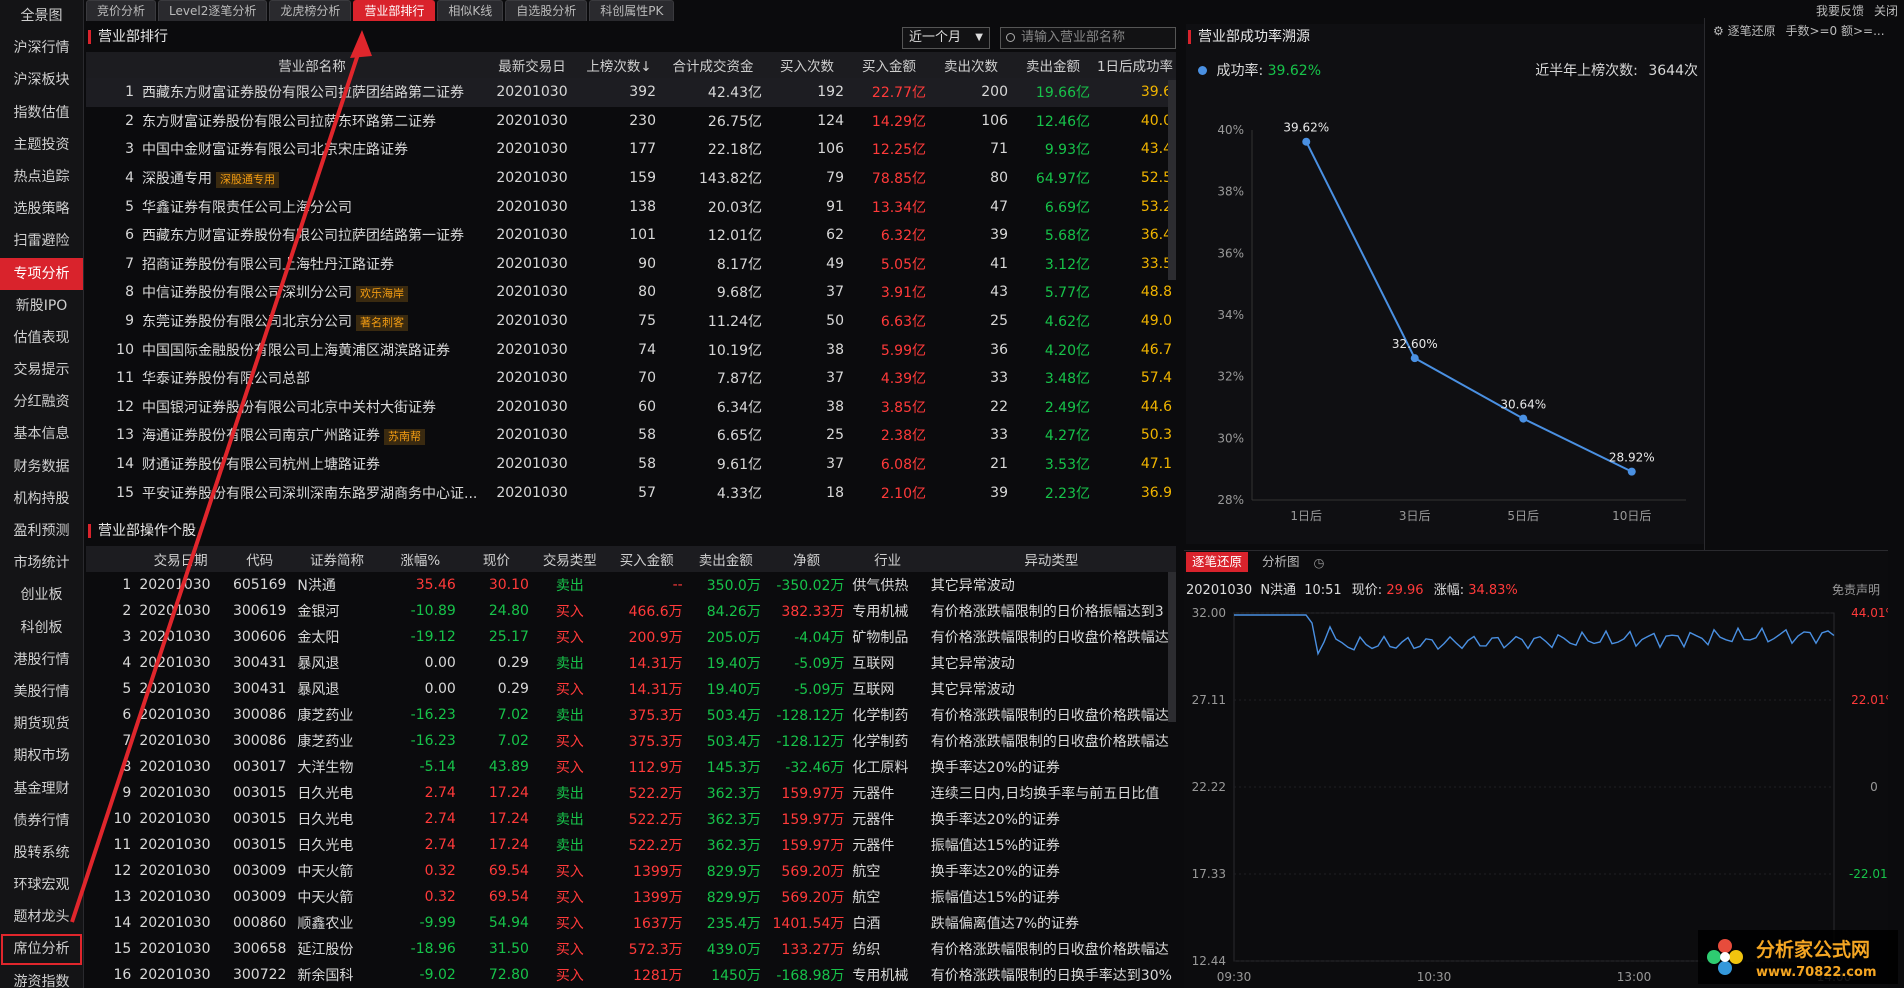 This screenshot has height=988, width=1904. What do you see at coordinates (1051, 559) in the screenshot?
I see `column-header: 异动类型` at bounding box center [1051, 559].